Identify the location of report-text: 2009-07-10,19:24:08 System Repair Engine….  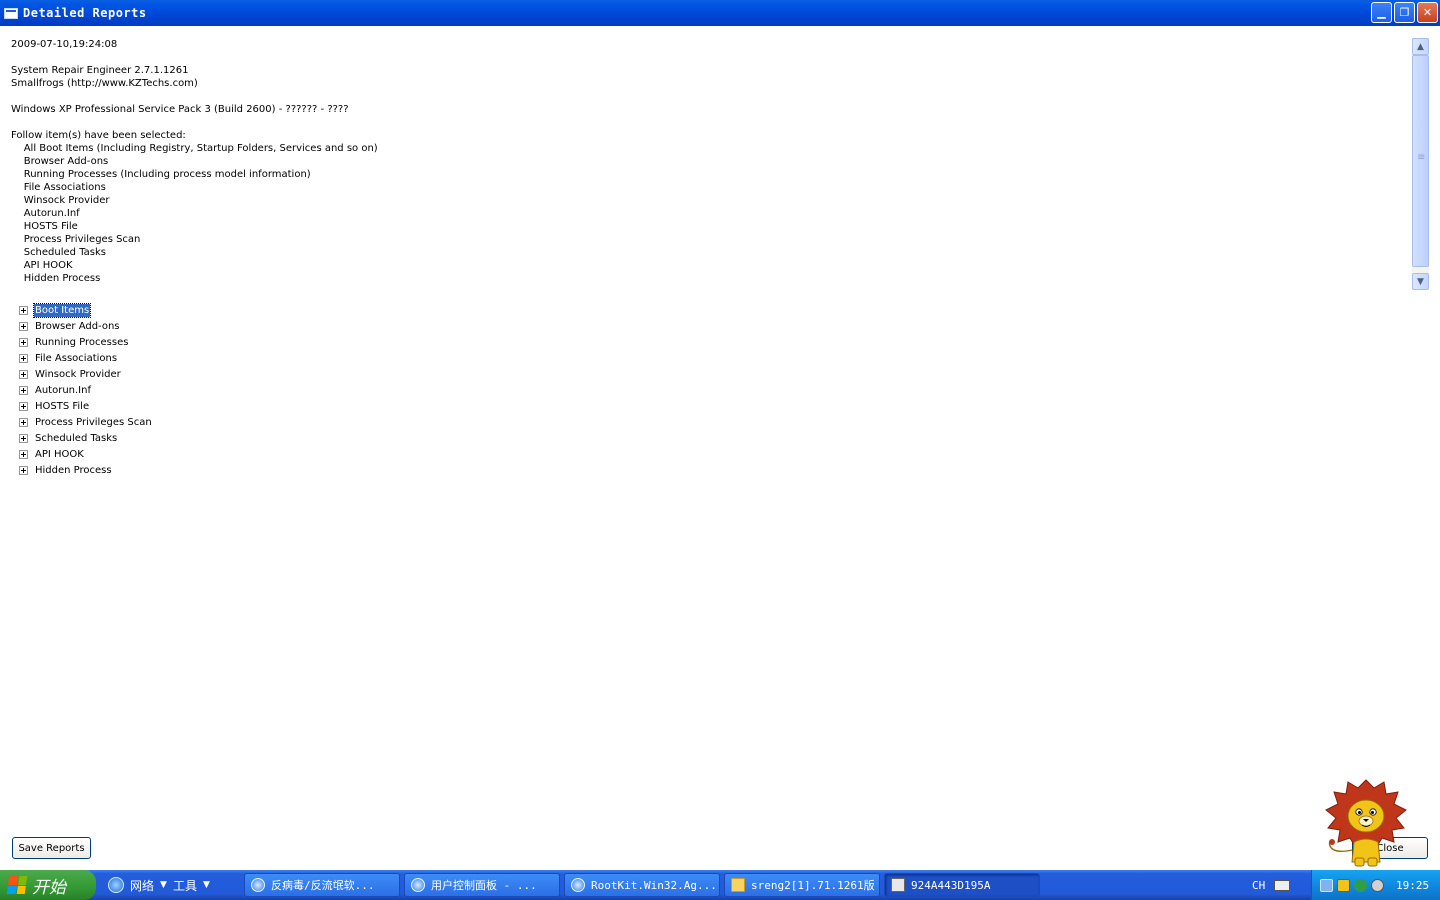
(194, 161).